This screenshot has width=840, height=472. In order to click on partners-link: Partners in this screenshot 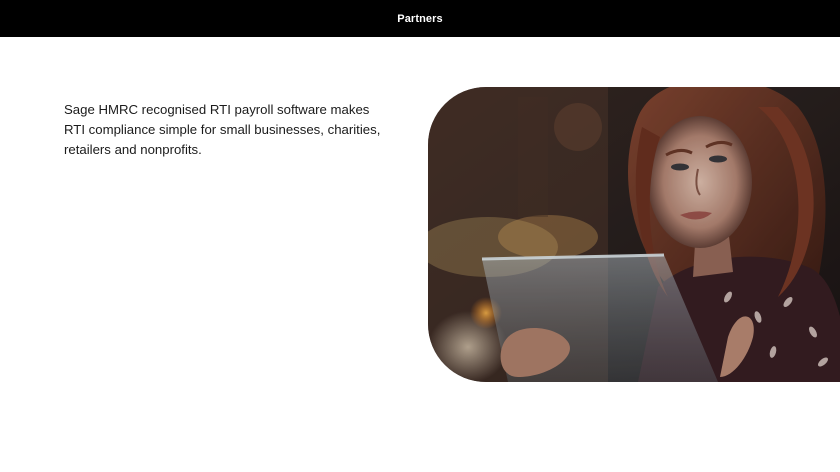, I will do `click(419, 19)`.